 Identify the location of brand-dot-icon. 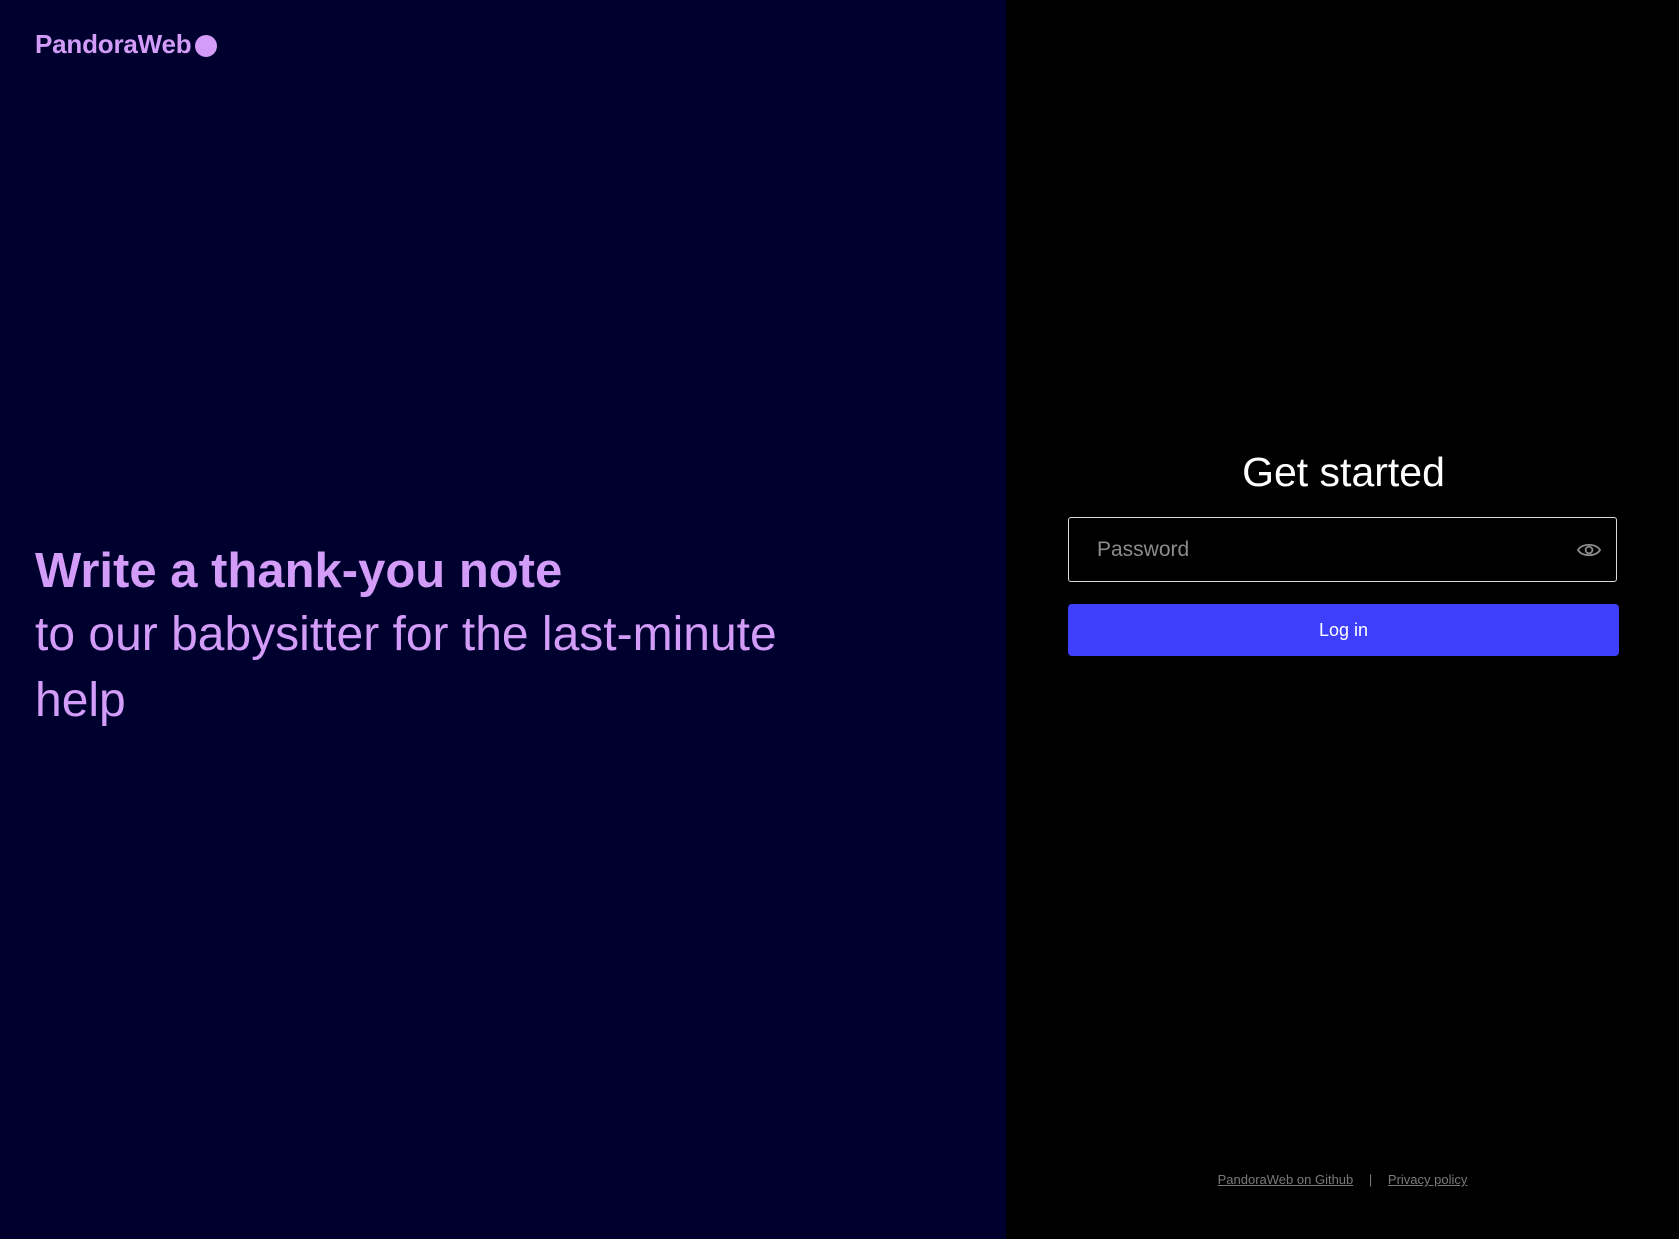
(206, 45).